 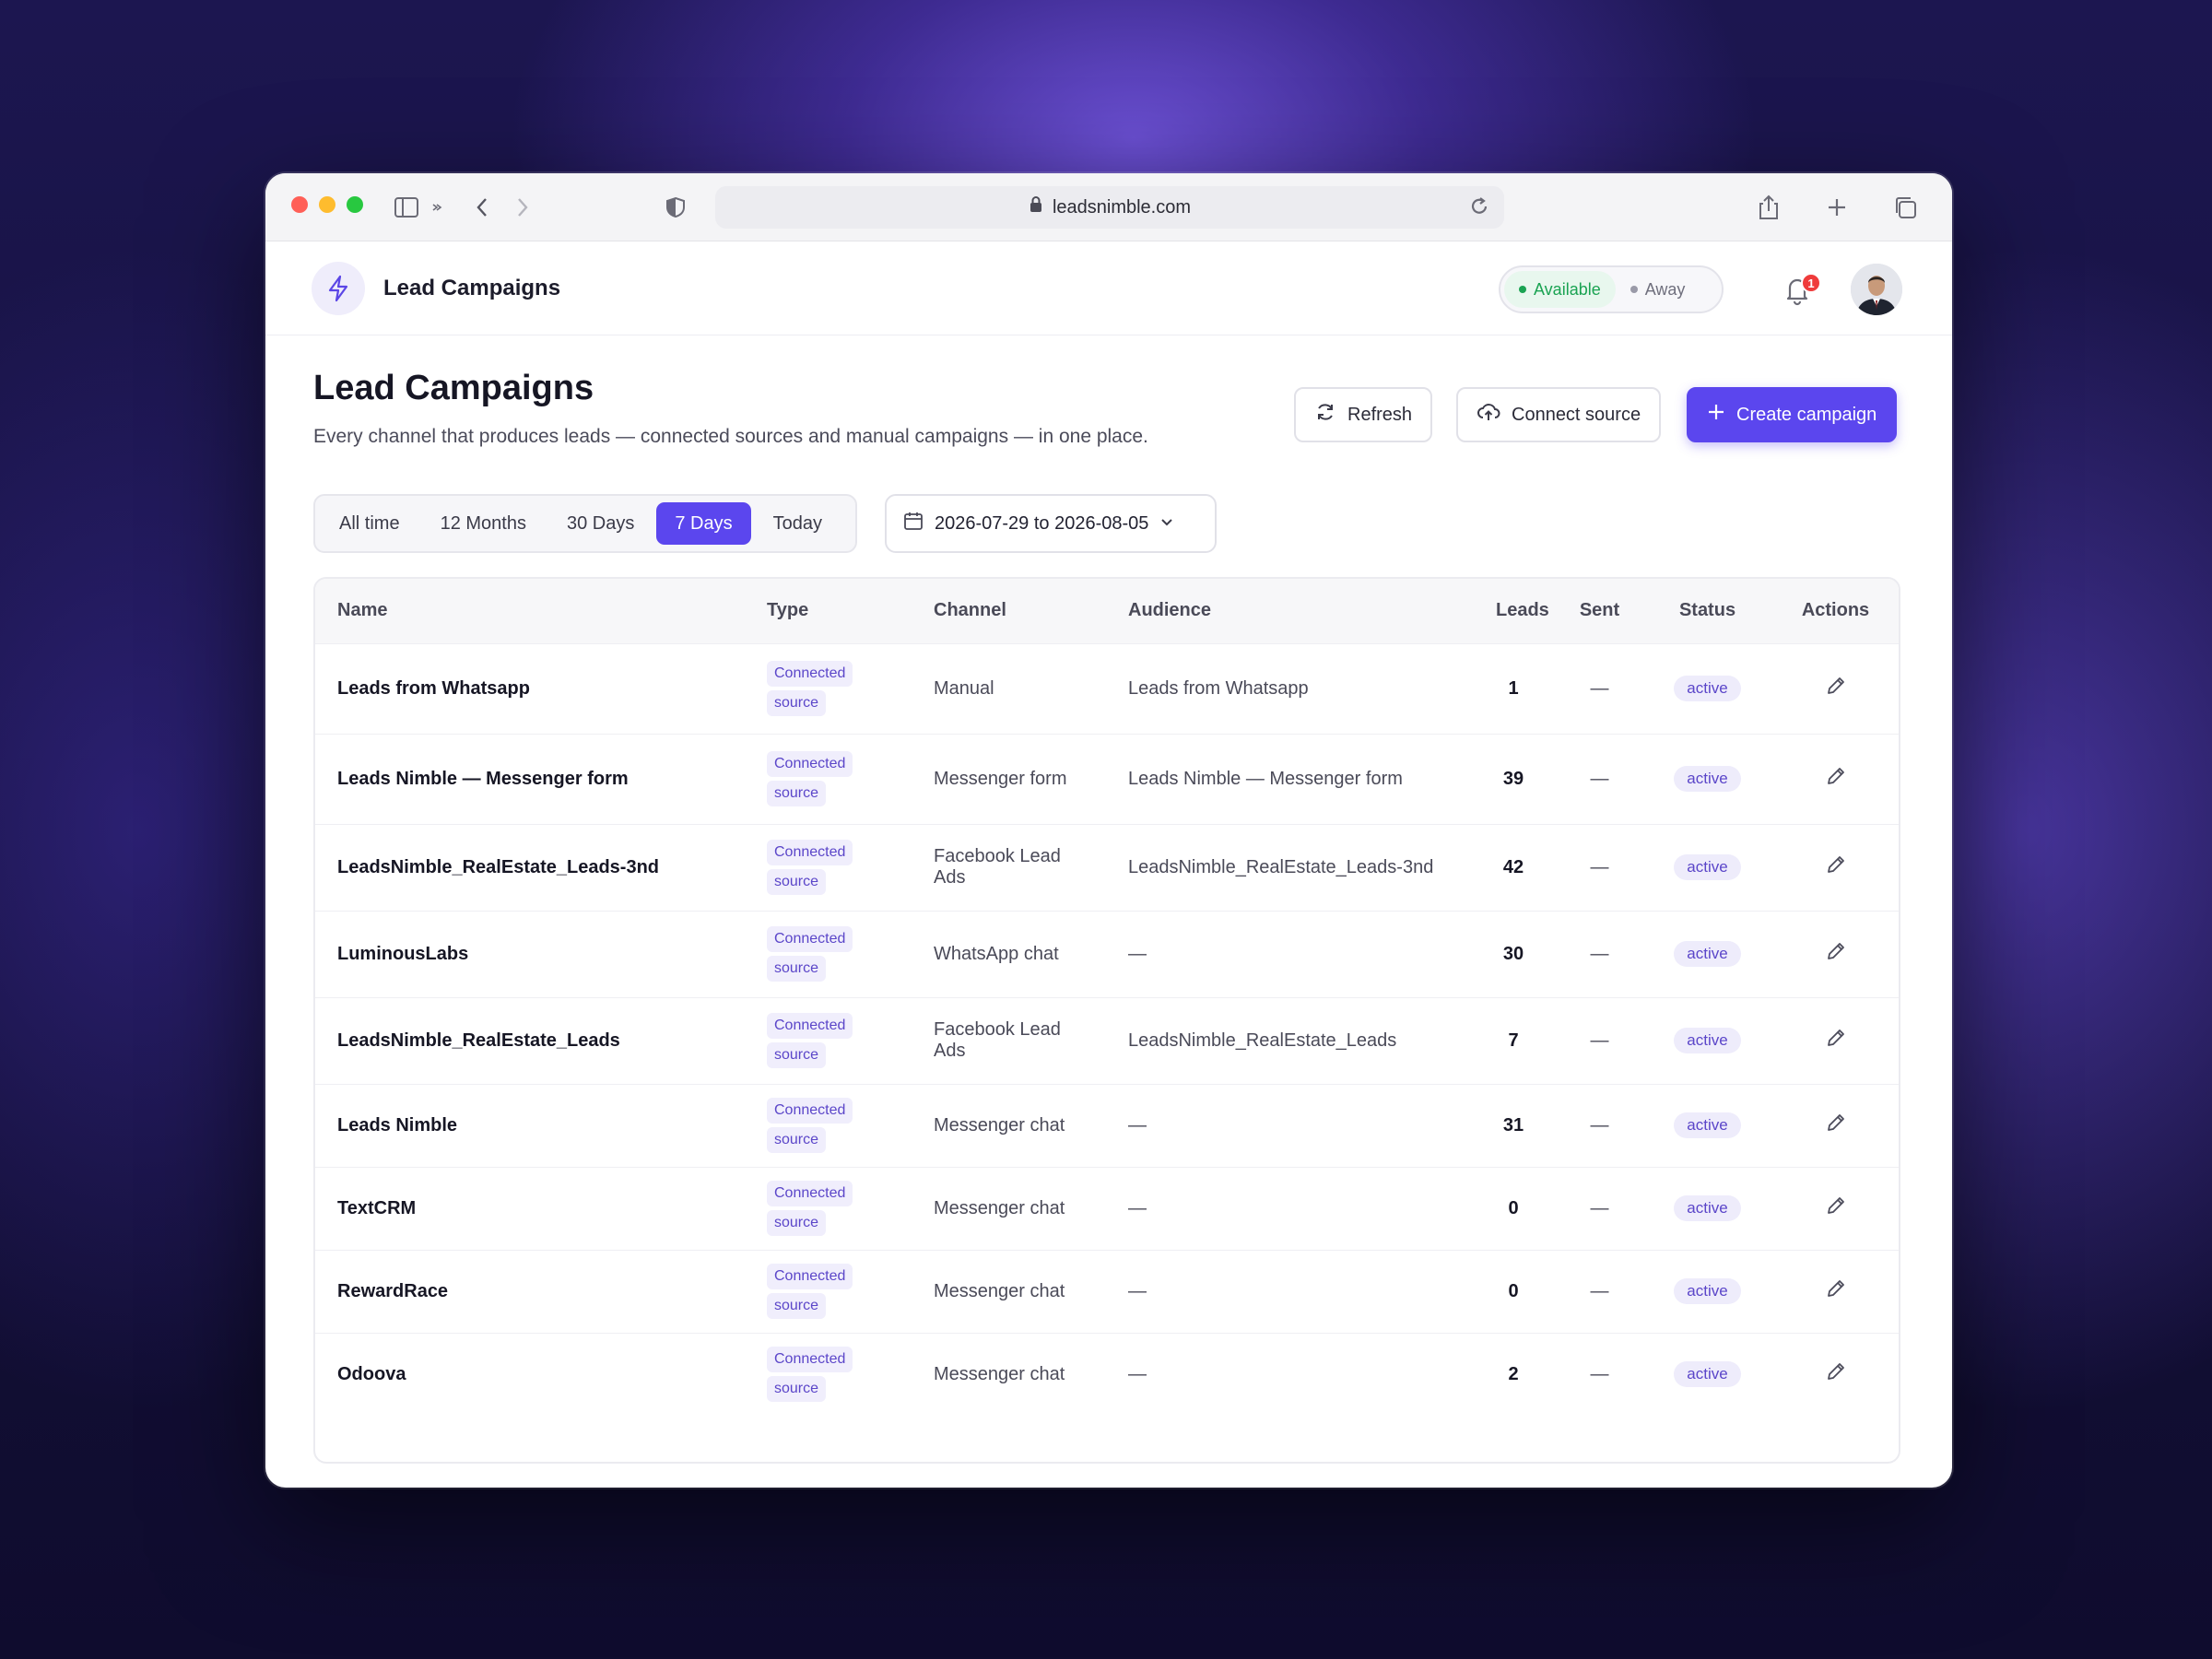 I want to click on channel-cell: WhatsApp chat, so click(x=1009, y=953).